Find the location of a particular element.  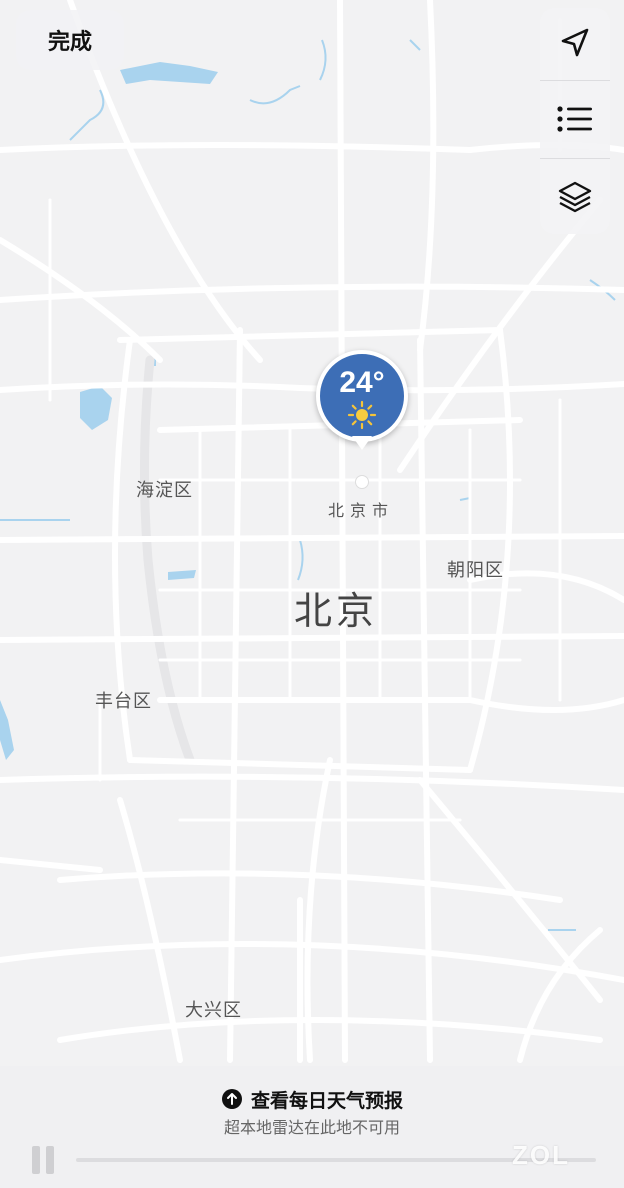

map-controls is located at coordinates (575, 121).